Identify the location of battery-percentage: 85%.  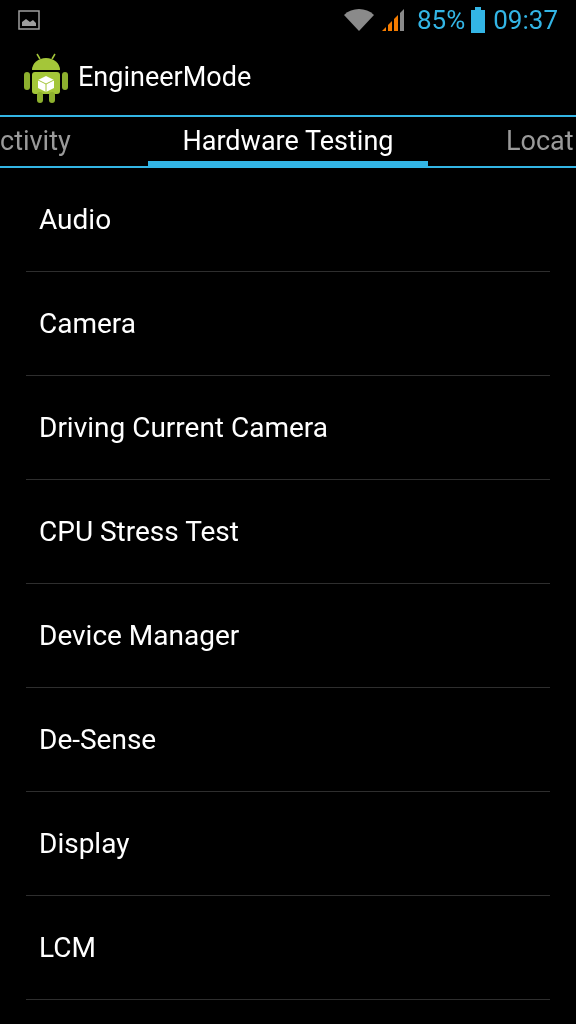
(441, 20).